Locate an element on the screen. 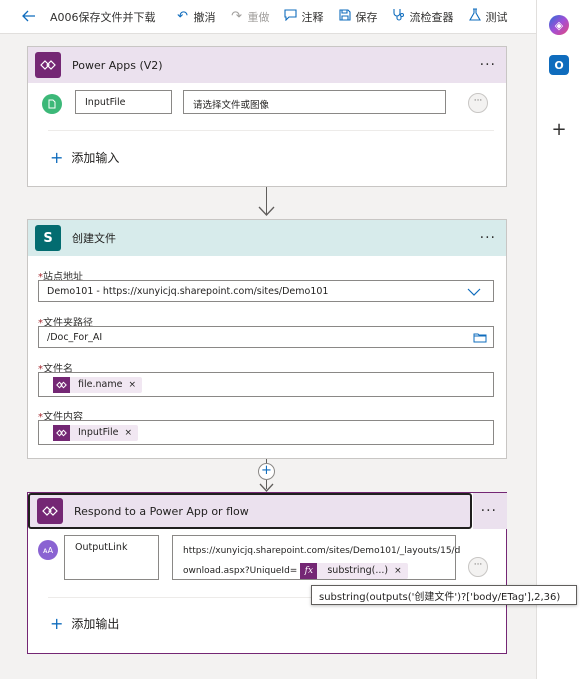  file-content-field: InputFile × is located at coordinates (266, 432).